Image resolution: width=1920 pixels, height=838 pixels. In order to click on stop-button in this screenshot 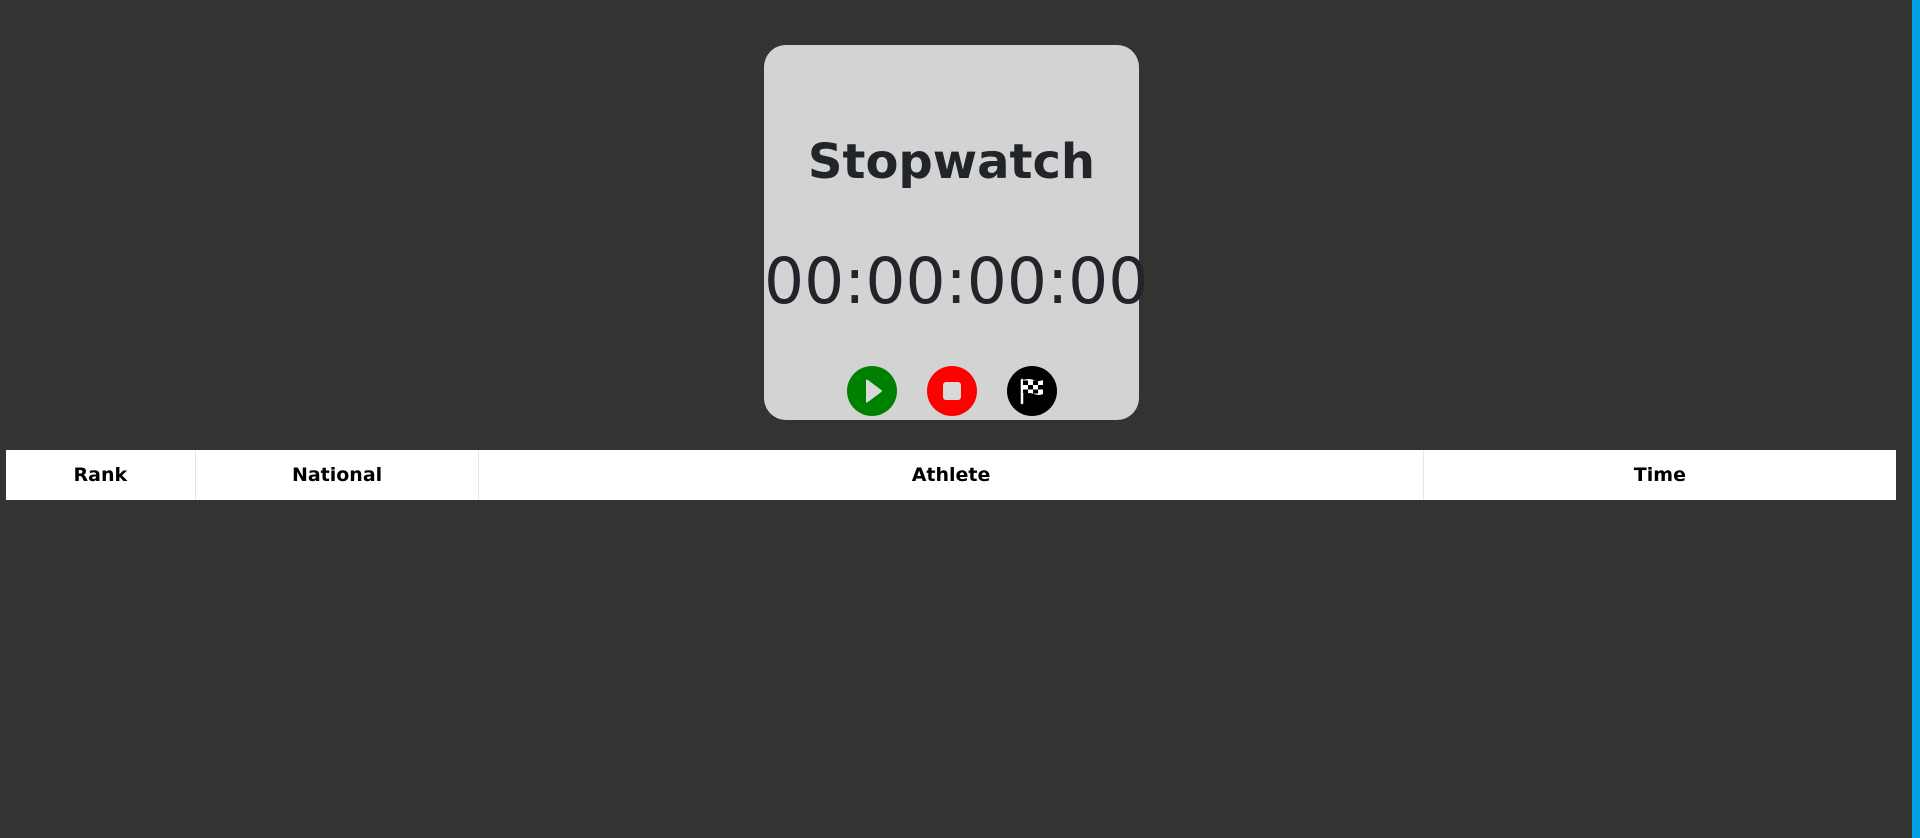, I will do `click(951, 391)`.